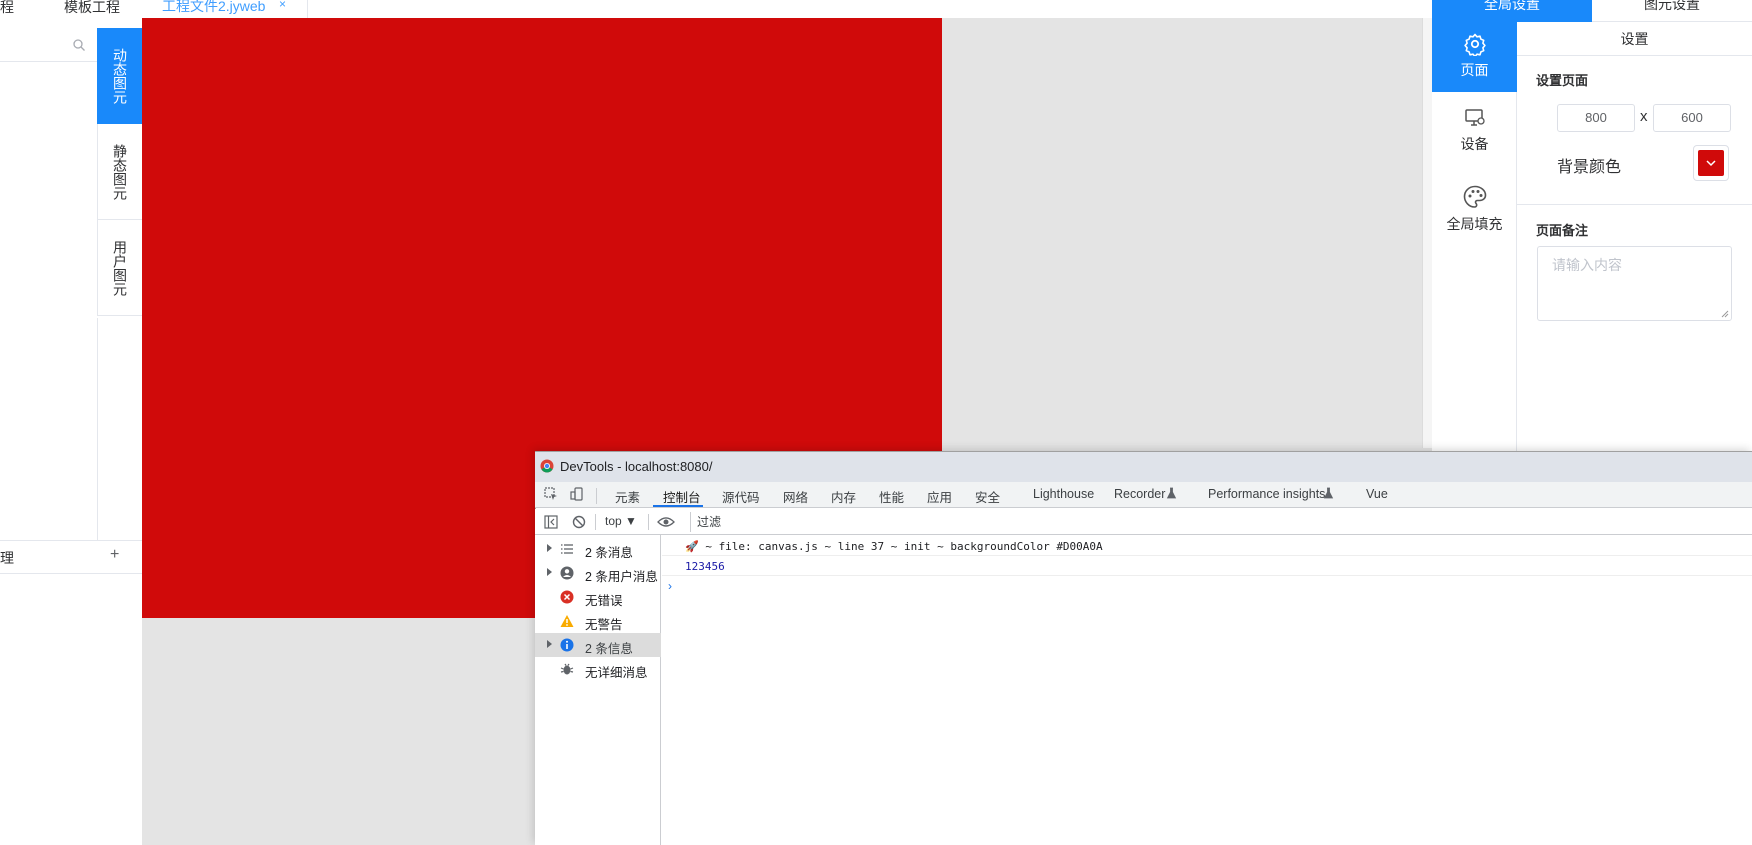 Image resolution: width=1752 pixels, height=845 pixels. I want to click on search-icon, so click(79, 45).